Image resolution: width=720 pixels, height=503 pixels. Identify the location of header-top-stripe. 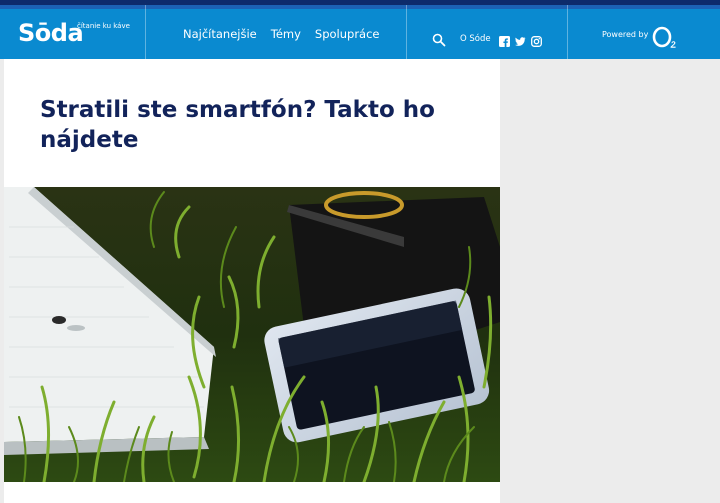
(360, 7).